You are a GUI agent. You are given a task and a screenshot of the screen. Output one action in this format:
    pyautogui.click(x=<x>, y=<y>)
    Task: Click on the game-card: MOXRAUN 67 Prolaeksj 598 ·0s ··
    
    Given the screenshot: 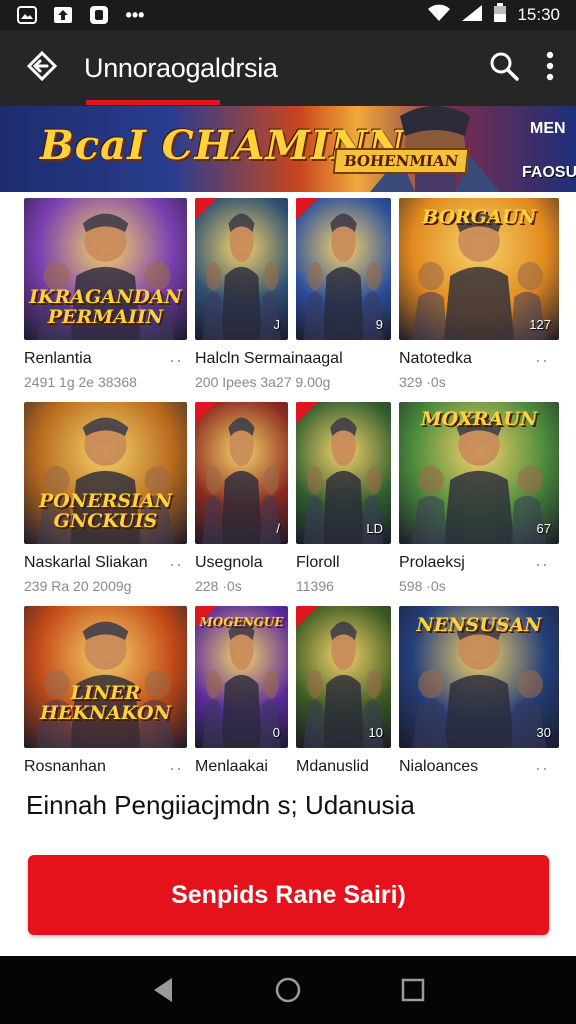 What is the action you would take?
    pyautogui.click(x=479, y=498)
    